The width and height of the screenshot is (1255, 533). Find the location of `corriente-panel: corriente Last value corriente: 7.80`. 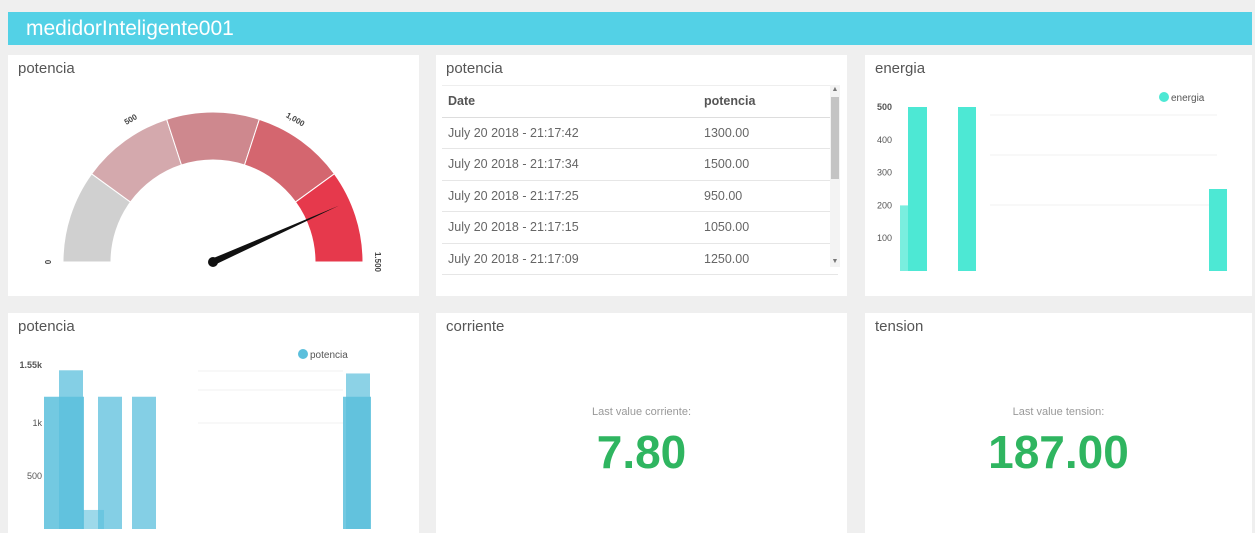

corriente-panel: corriente Last value corriente: 7.80 is located at coordinates (641, 423).